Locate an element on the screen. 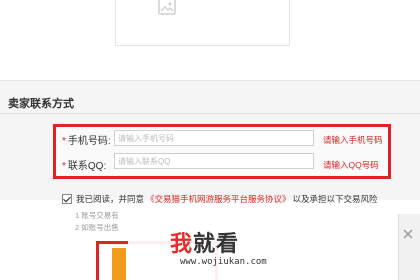 The height and width of the screenshot is (280, 420). agreement-link: 《交易猫手机网游服务平台服务协议》 is located at coordinates (218, 199).